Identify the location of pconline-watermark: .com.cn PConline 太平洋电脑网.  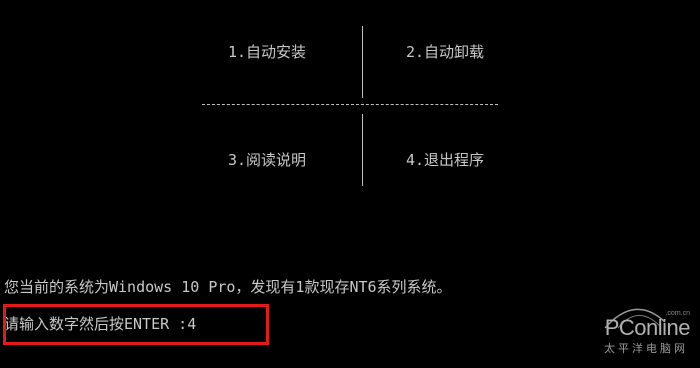
(630, 331).